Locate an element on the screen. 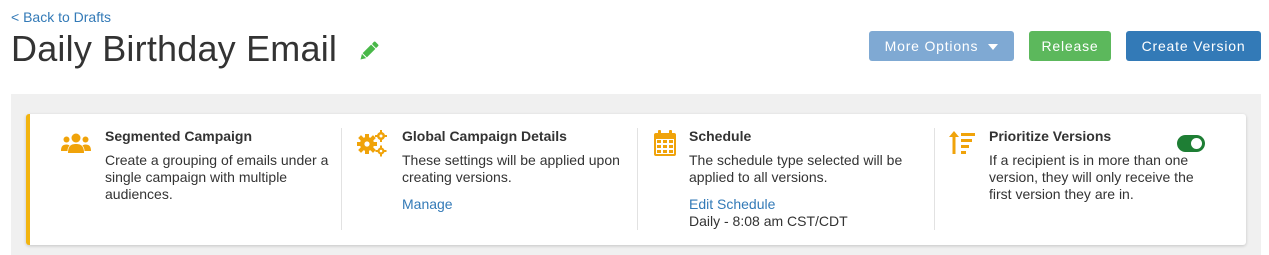 Image resolution: width=1269 pixels, height=255 pixels. users-icon is located at coordinates (75, 143).